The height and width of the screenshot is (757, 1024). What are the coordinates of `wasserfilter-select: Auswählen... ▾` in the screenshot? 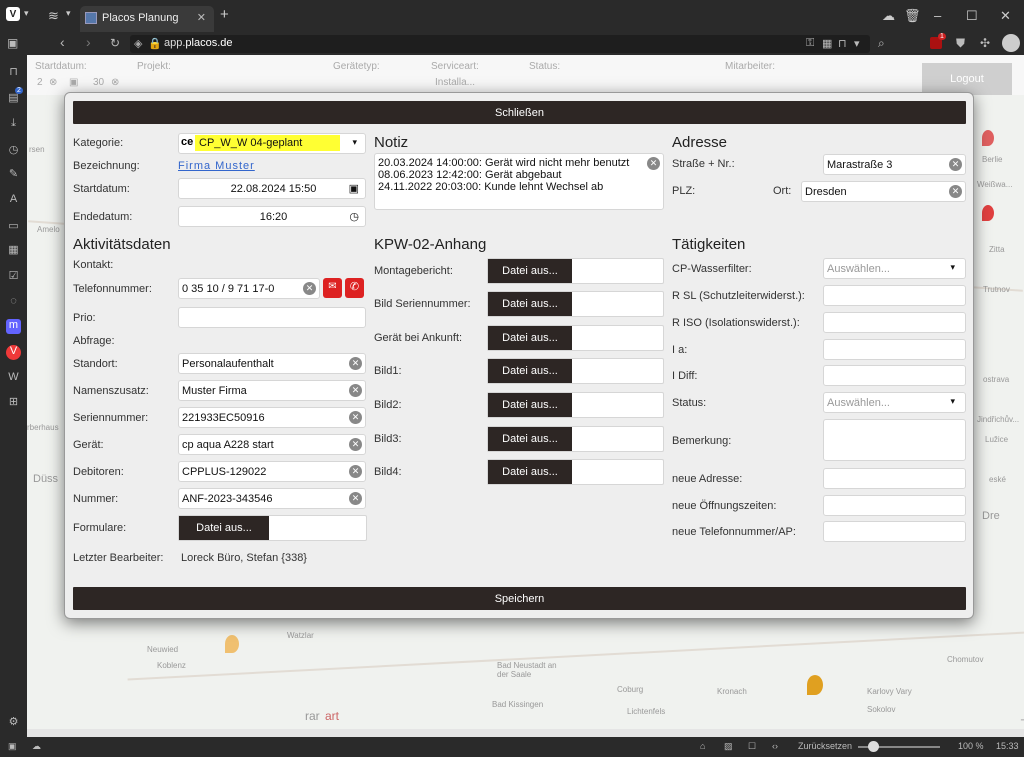 It's located at (894, 268).